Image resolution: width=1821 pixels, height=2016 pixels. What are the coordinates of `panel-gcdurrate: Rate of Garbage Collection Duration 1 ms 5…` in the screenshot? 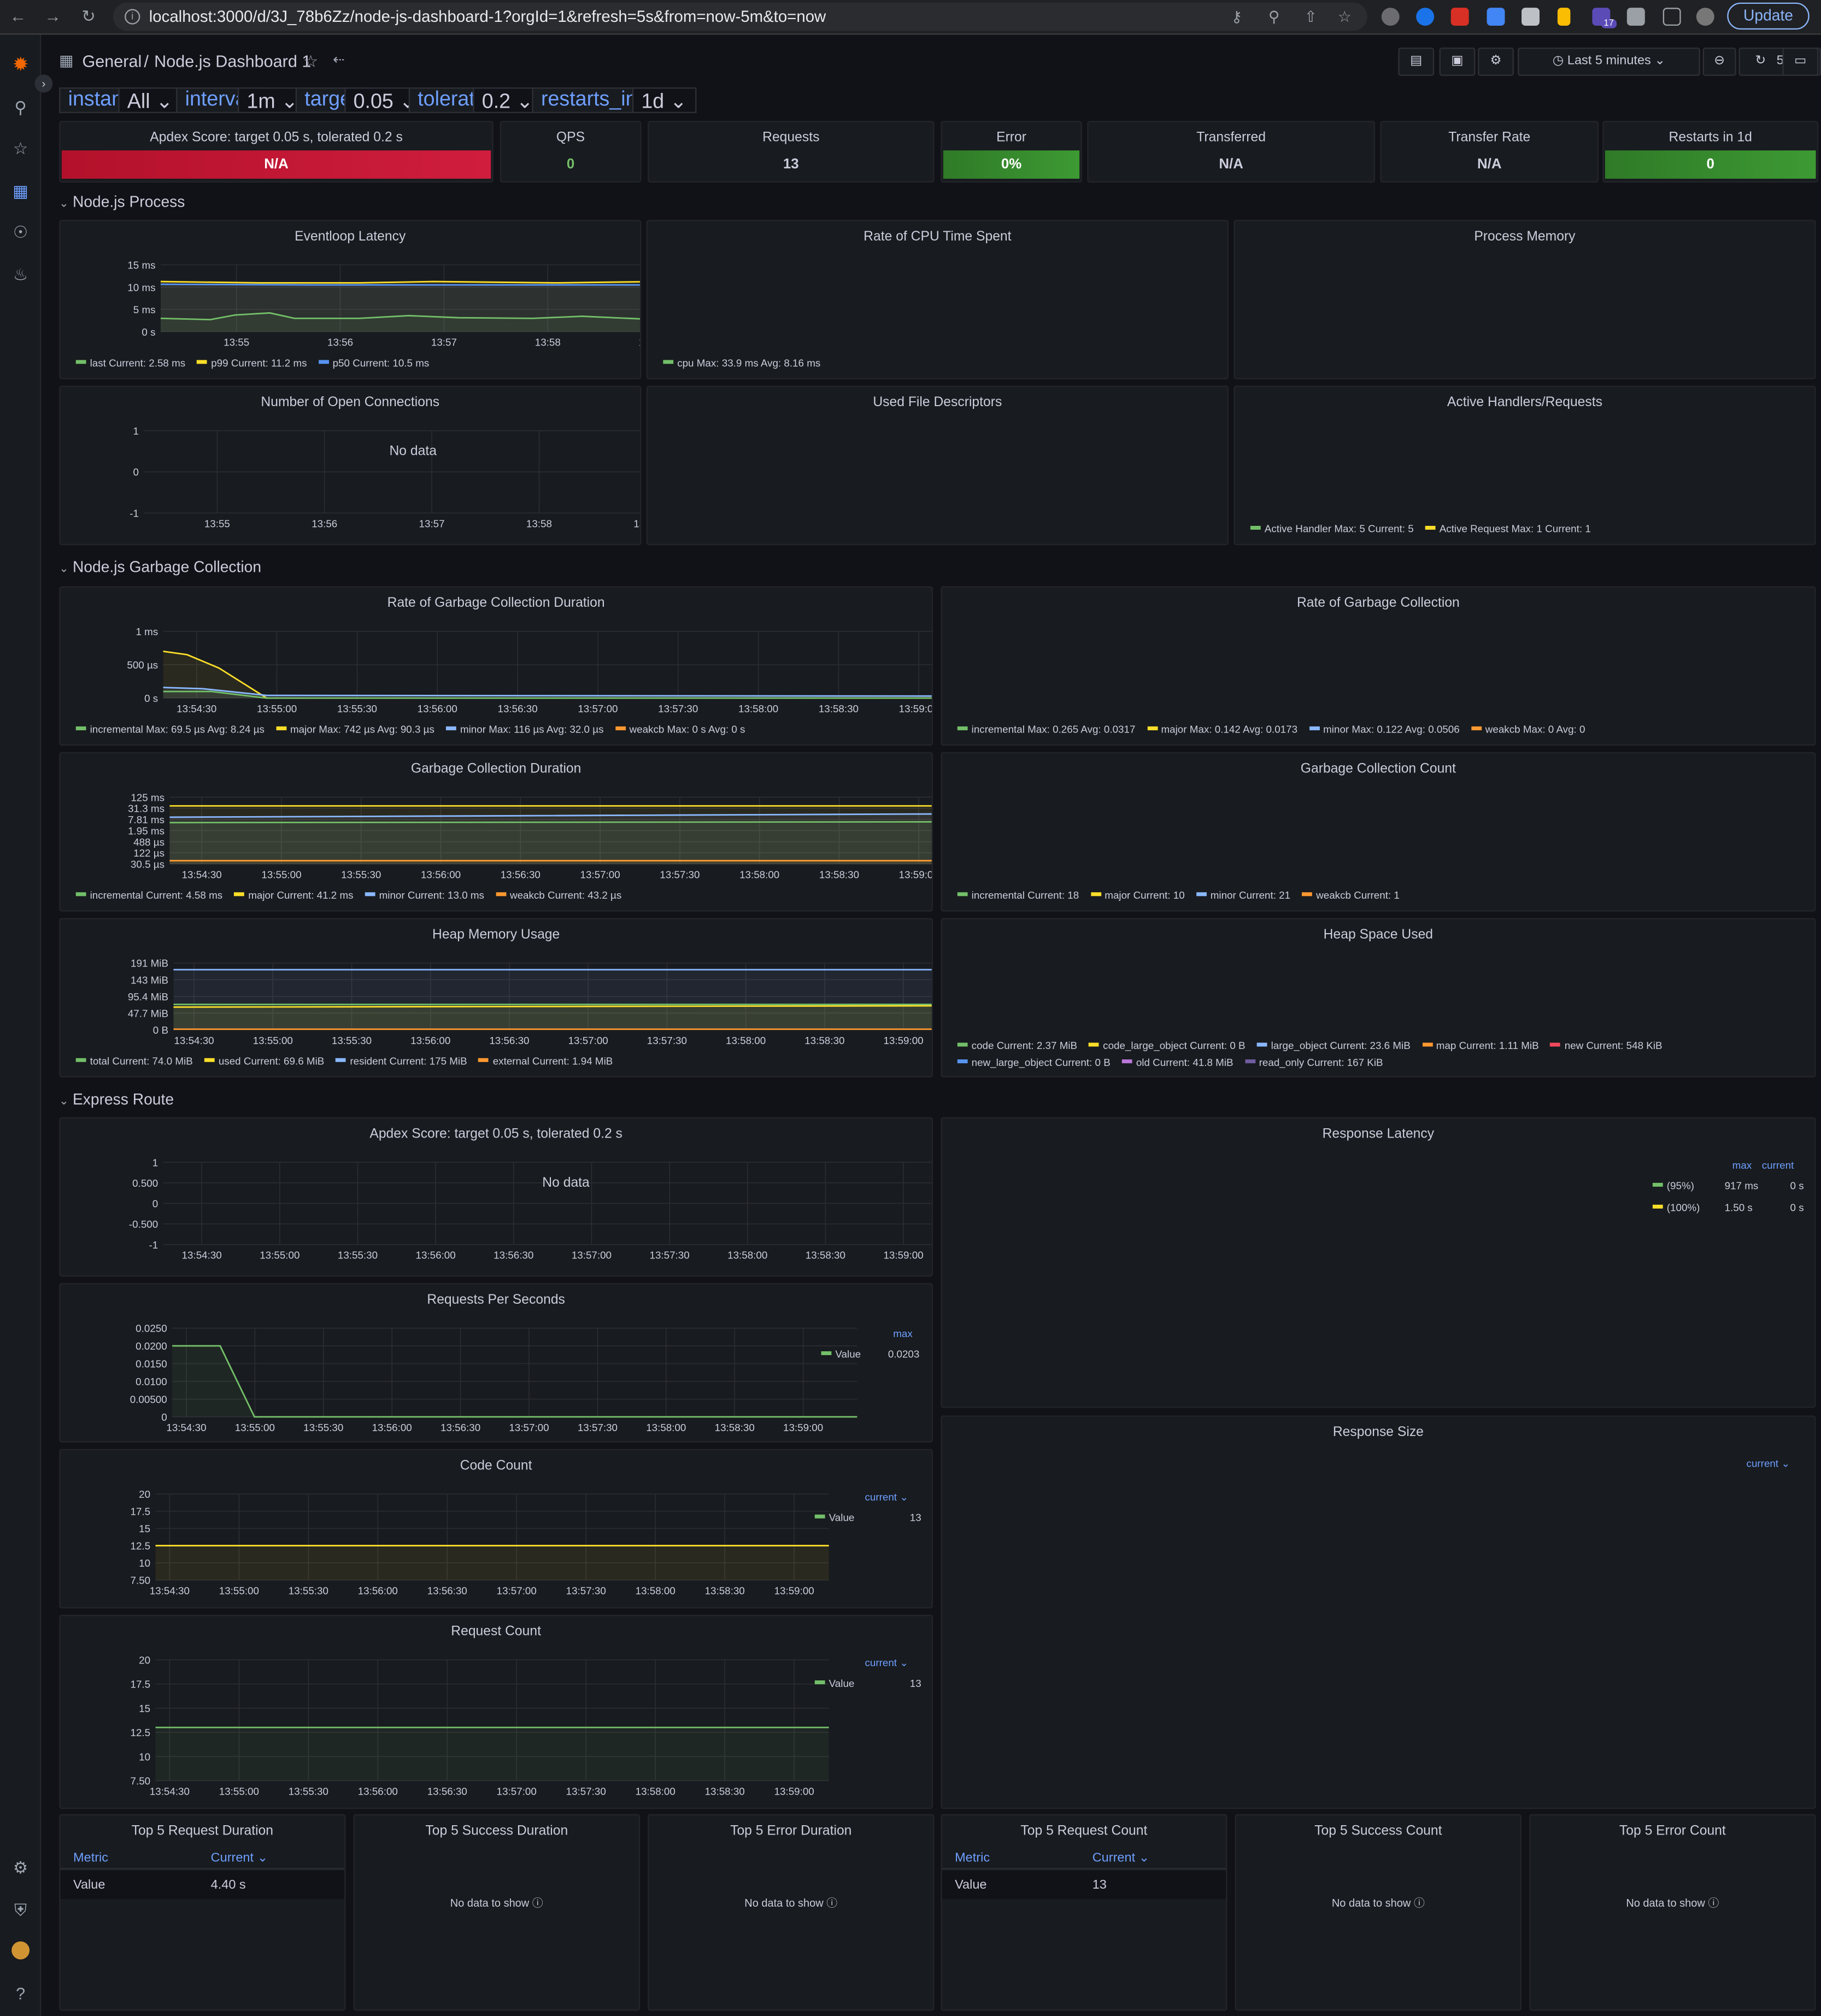 It's located at (496, 666).